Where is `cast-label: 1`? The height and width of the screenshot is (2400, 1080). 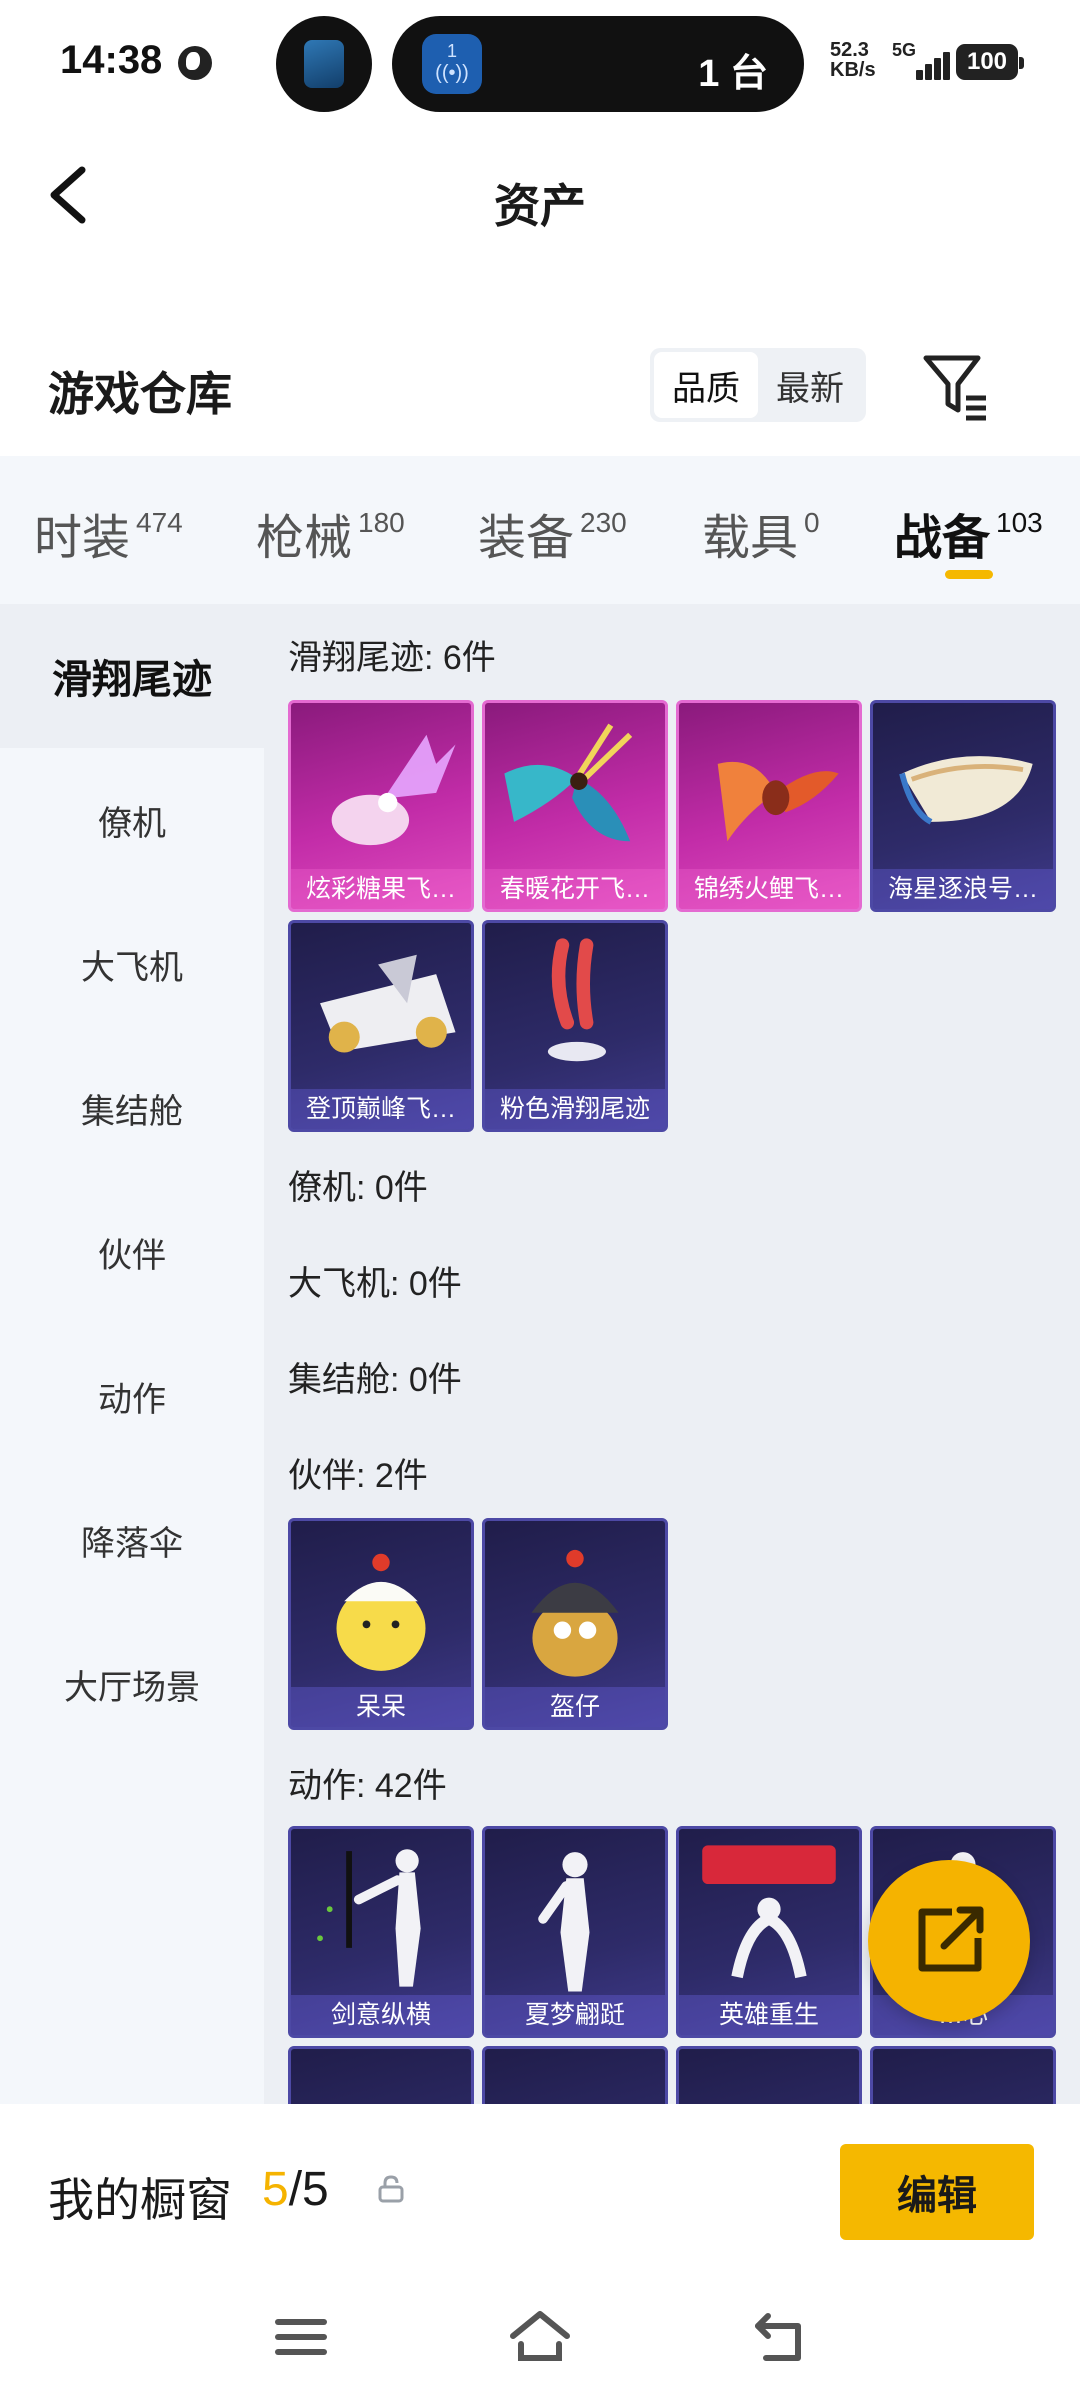 cast-label: 1 is located at coordinates (451, 51).